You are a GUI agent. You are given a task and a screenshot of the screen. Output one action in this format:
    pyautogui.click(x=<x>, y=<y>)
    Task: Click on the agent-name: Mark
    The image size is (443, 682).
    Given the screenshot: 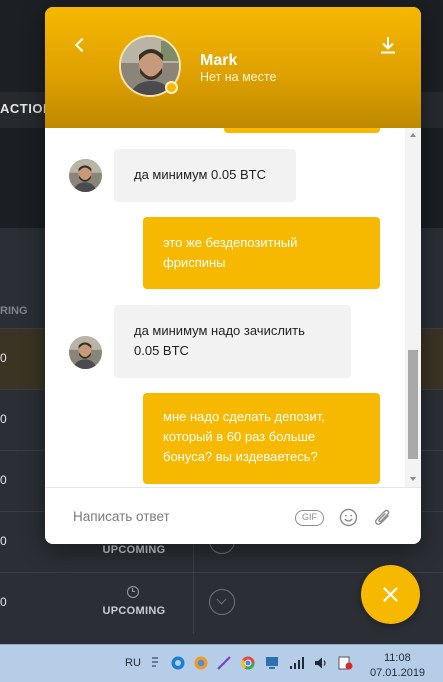 What is the action you would take?
    pyautogui.click(x=219, y=60)
    